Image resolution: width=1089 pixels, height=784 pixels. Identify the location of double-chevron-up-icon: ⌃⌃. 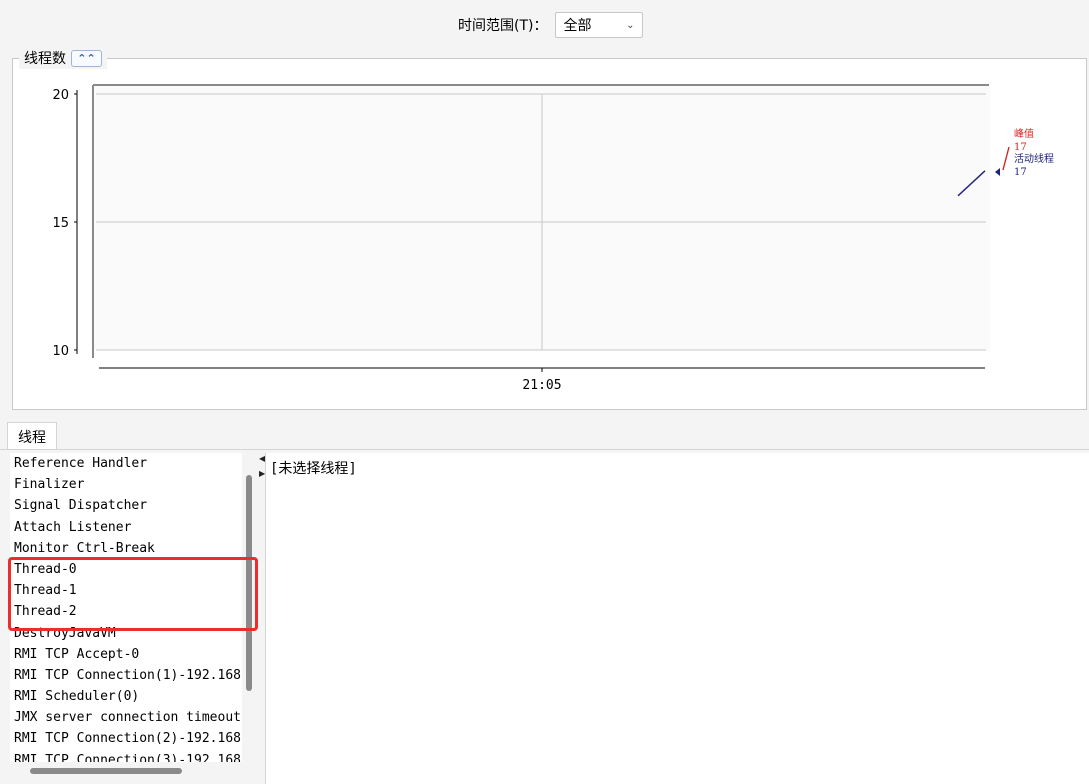
(86, 58).